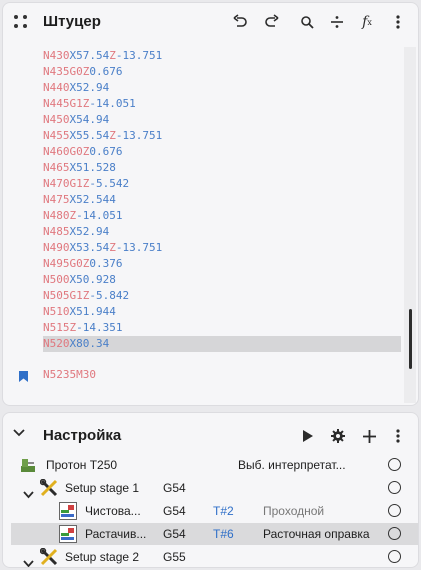  What do you see at coordinates (210, 488) in the screenshot?
I see `setup-stage-row: Setup stage 1 G54` at bounding box center [210, 488].